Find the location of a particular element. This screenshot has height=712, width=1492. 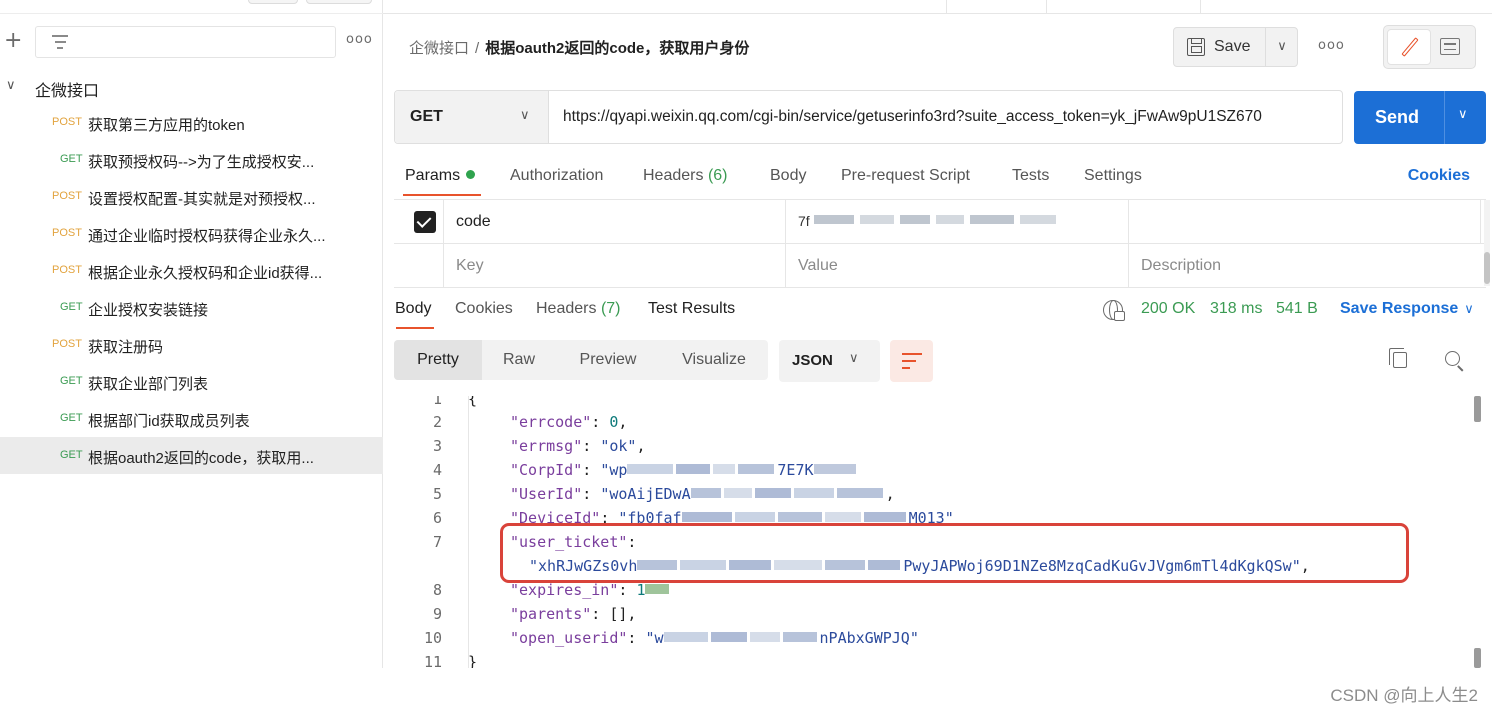

tab-headers: Headers (6) is located at coordinates (685, 176).